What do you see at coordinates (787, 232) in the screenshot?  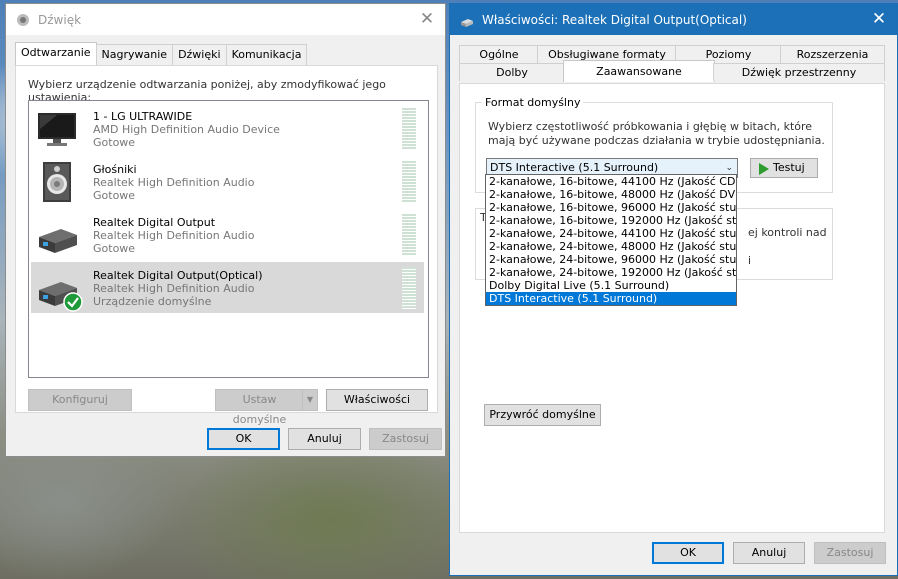 I see `exclusive-mode-text-partial: ej kontroli nad` at bounding box center [787, 232].